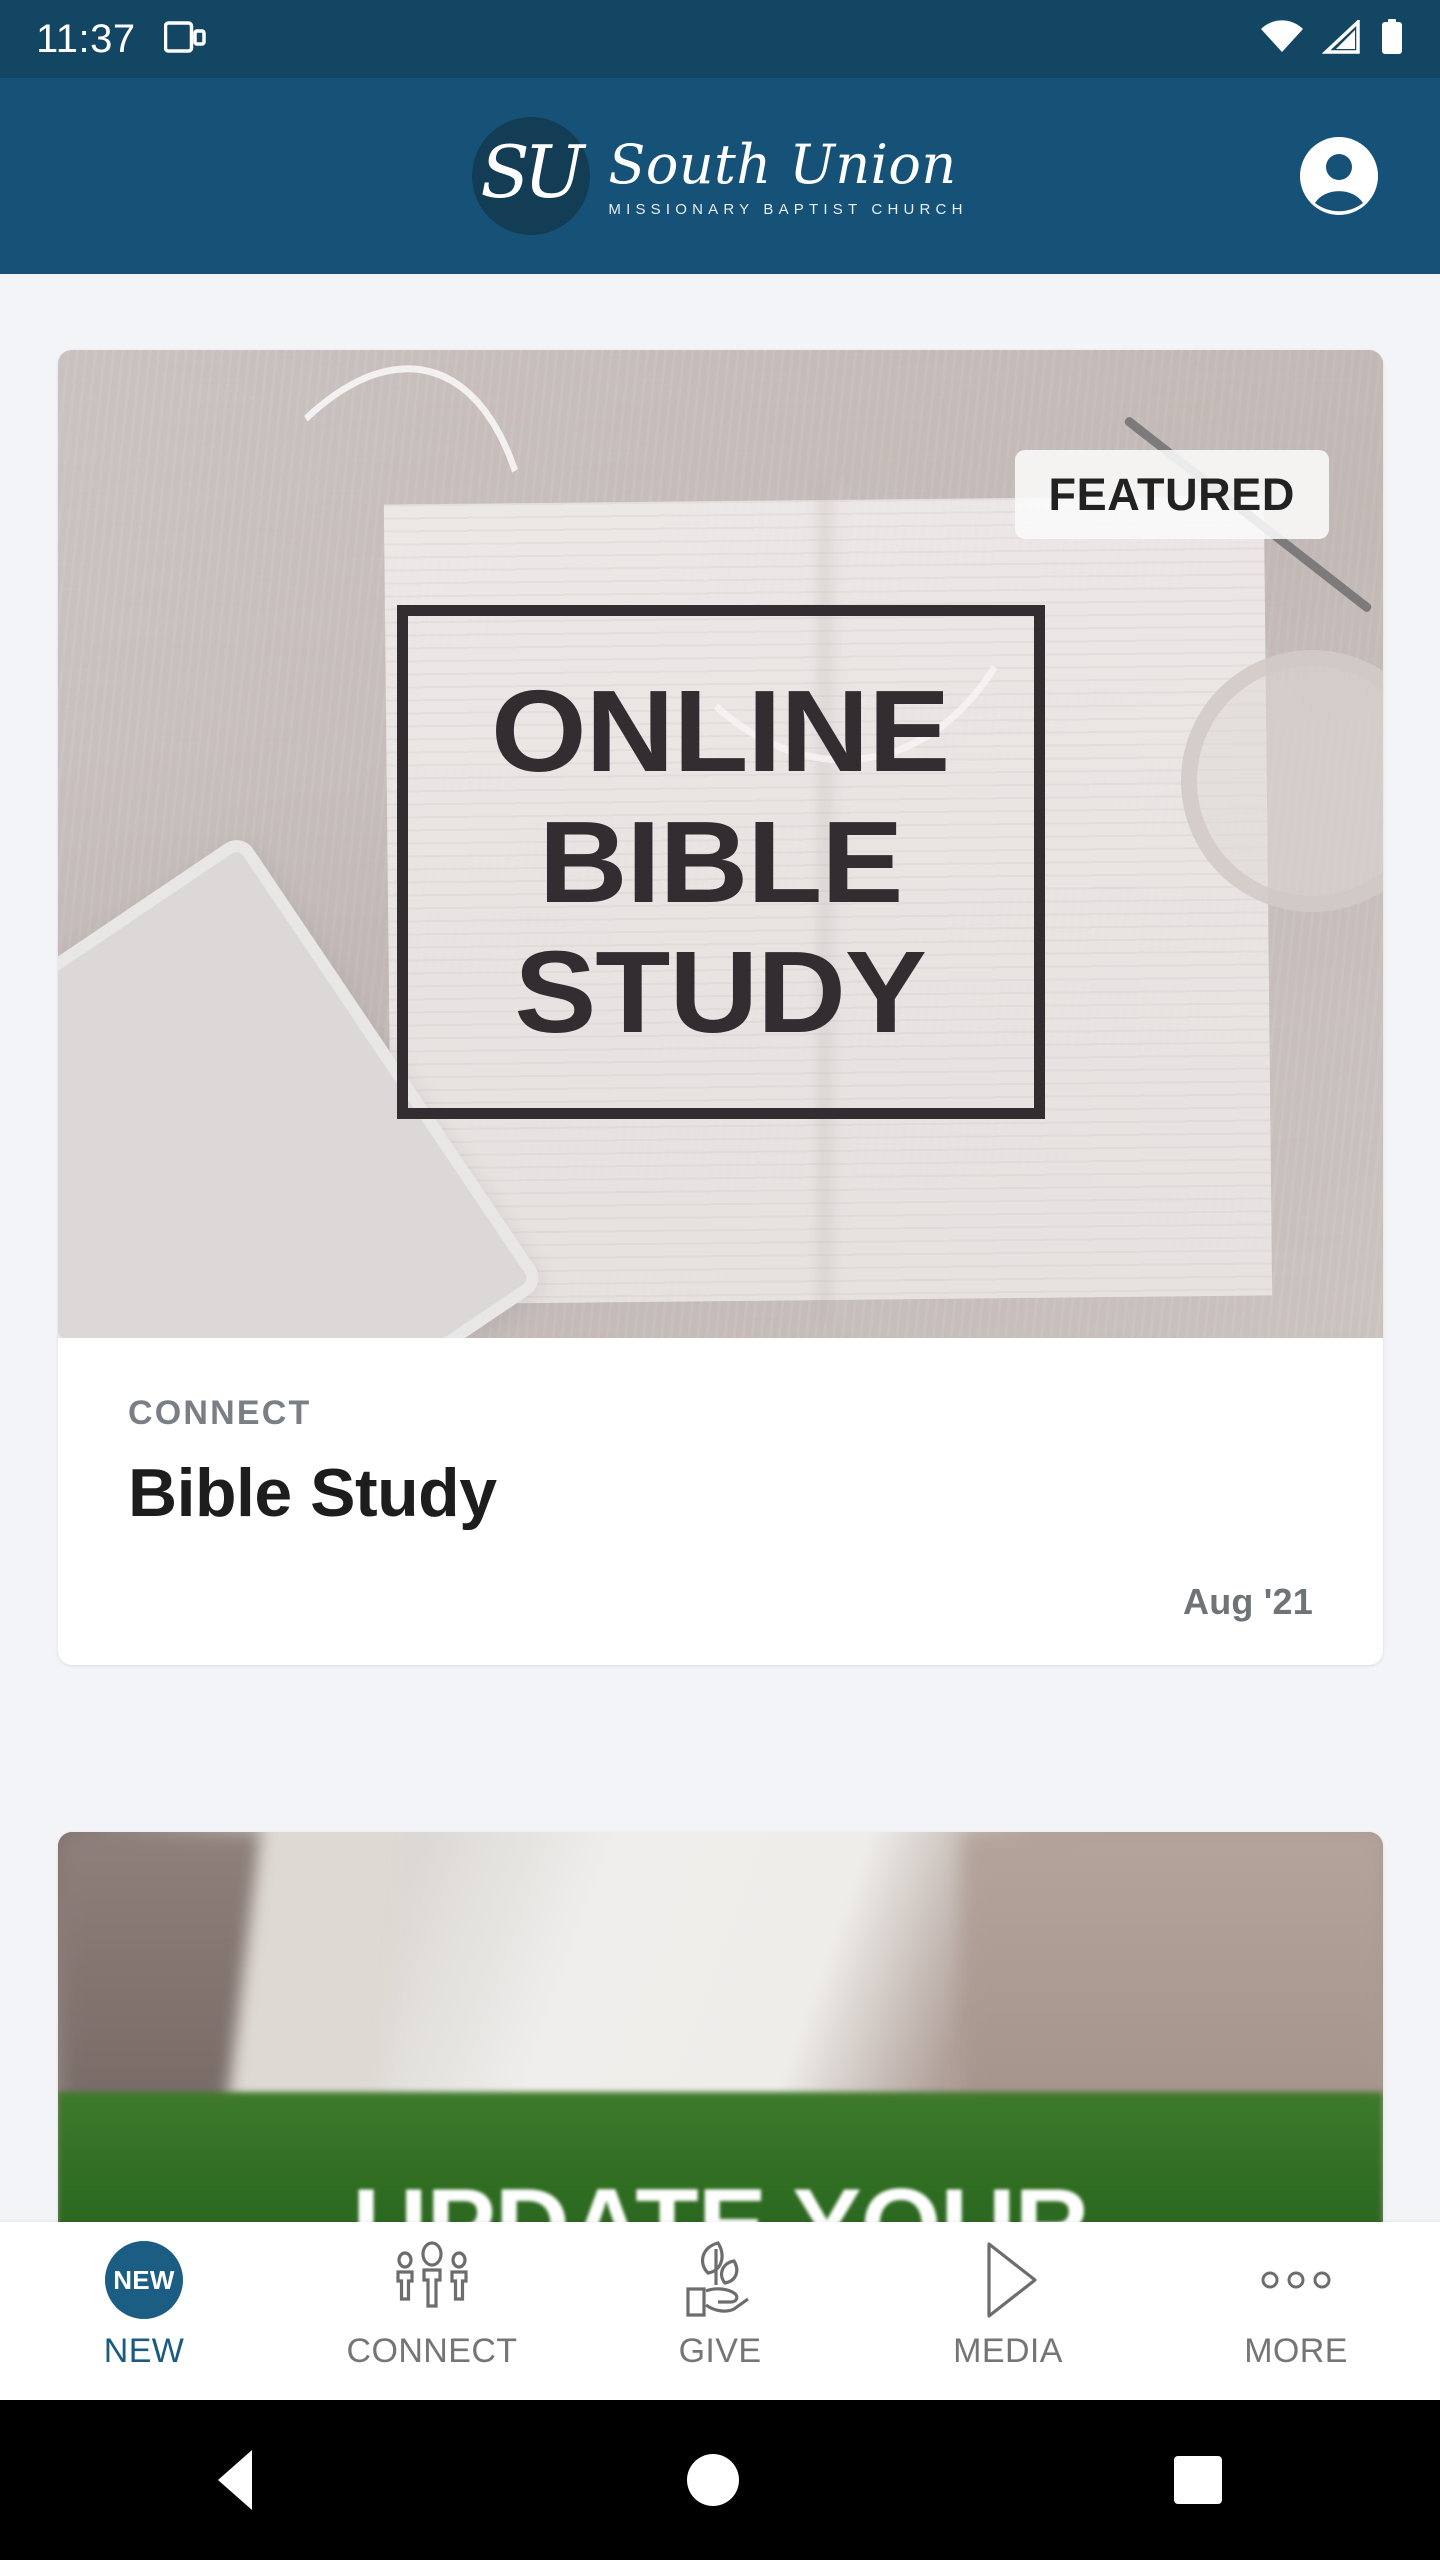 The height and width of the screenshot is (2560, 1440). I want to click on new-badge-text: NEW, so click(144, 2280).